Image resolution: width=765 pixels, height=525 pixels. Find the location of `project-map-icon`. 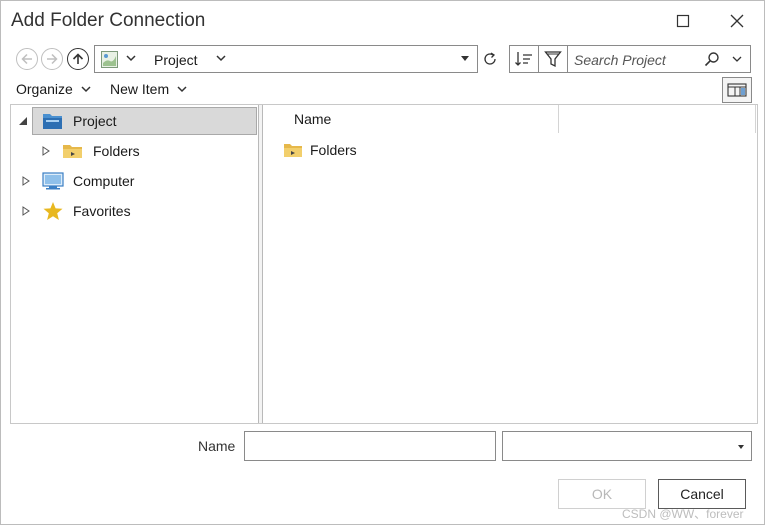

project-map-icon is located at coordinates (109, 59).